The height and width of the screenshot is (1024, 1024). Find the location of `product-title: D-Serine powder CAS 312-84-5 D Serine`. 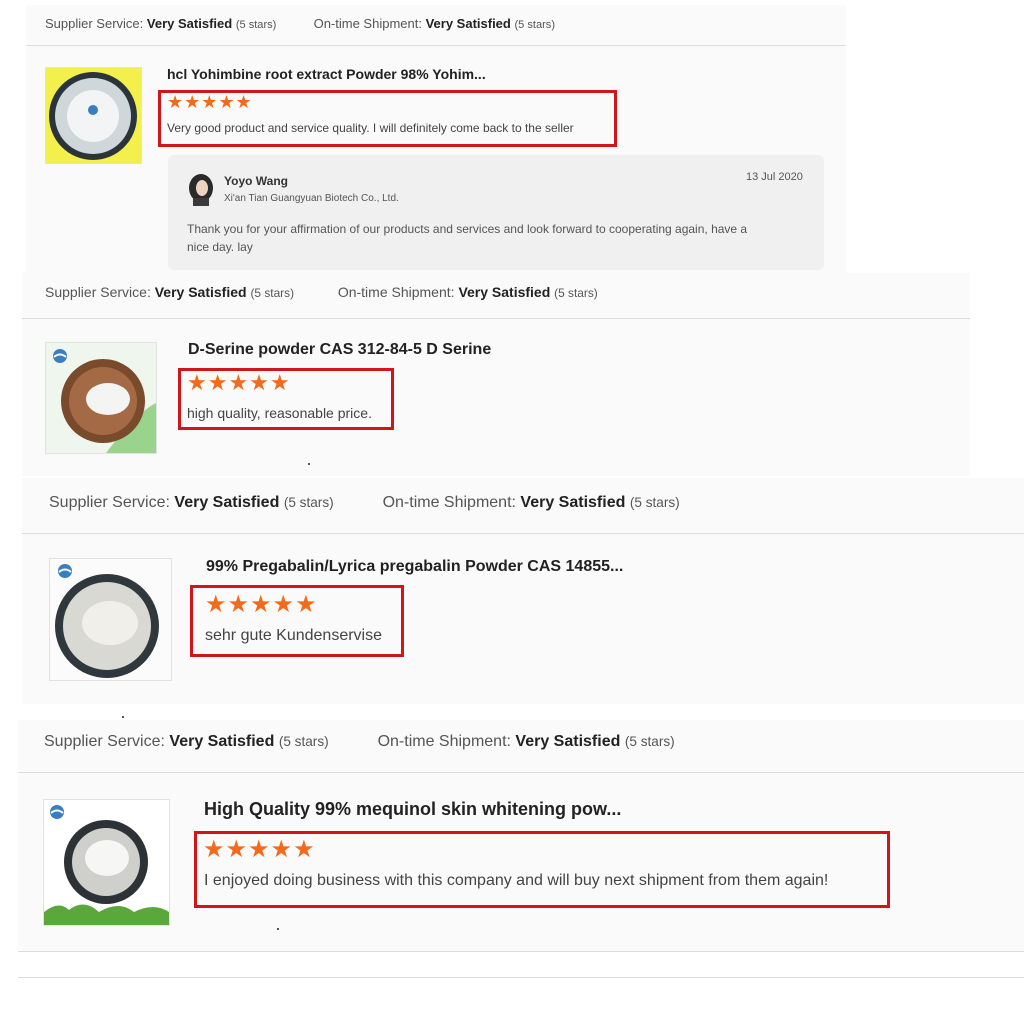

product-title: D-Serine powder CAS 312-84-5 D Serine is located at coordinates (339, 350).